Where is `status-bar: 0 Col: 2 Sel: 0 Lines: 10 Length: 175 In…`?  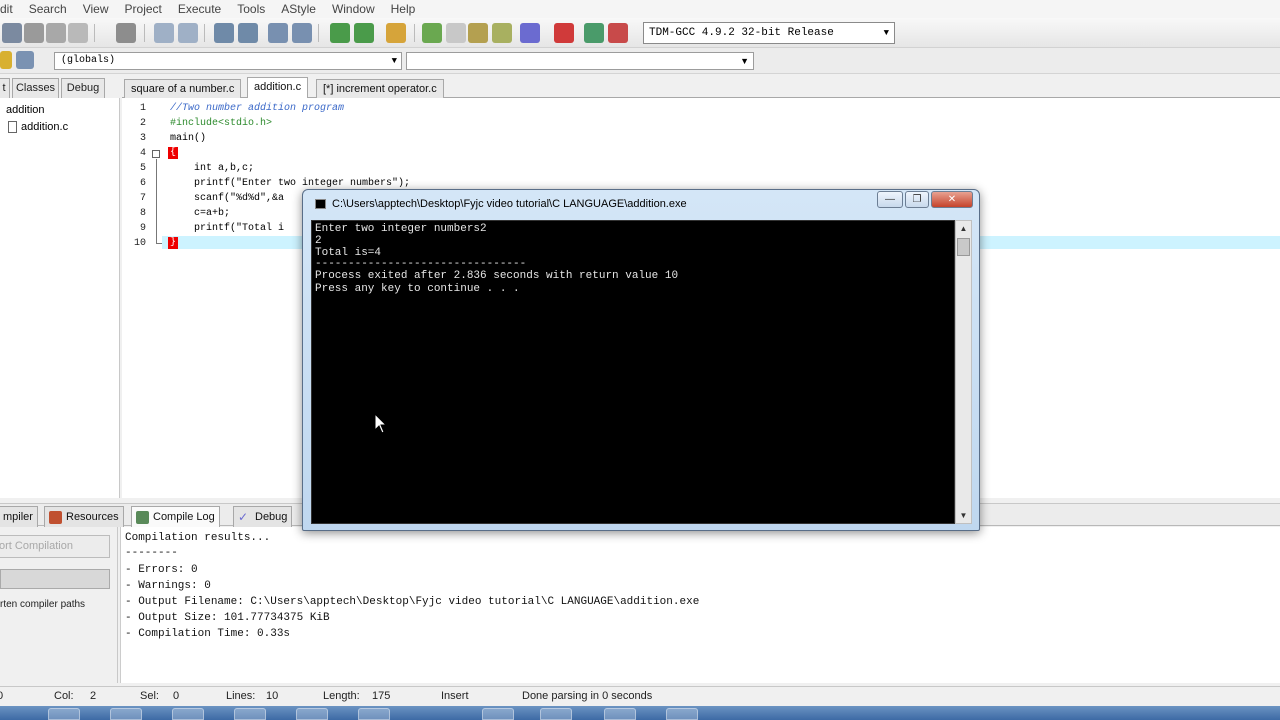
status-bar: 0 Col: 2 Sel: 0 Lines: 10 Length: 175 In… is located at coordinates (640, 696).